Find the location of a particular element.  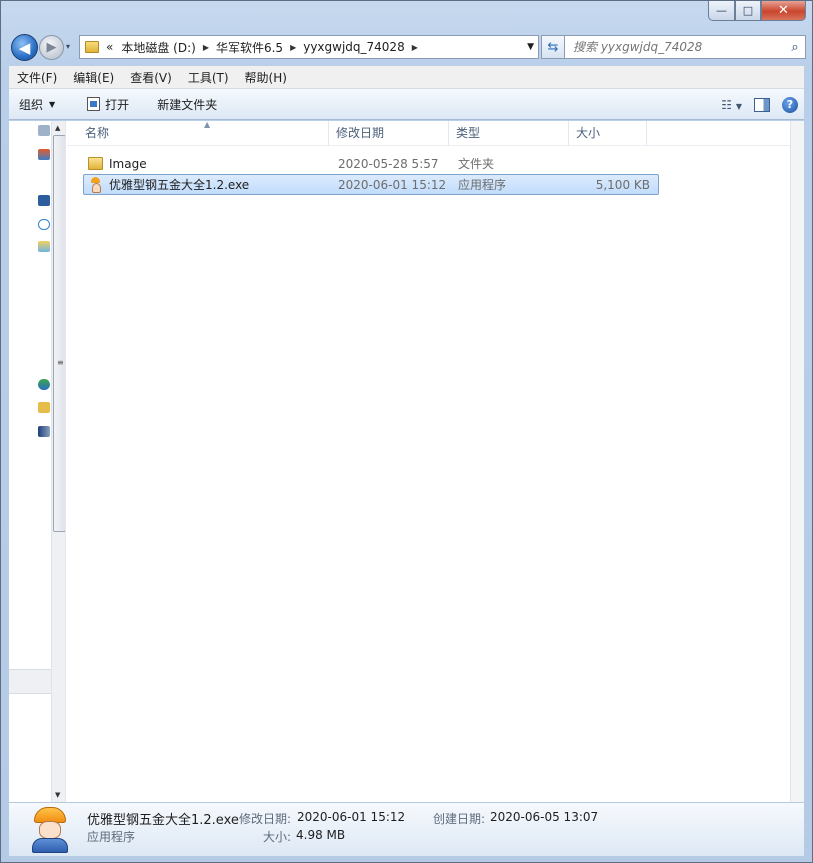

nav-pane-splitter is located at coordinates (30, 681).